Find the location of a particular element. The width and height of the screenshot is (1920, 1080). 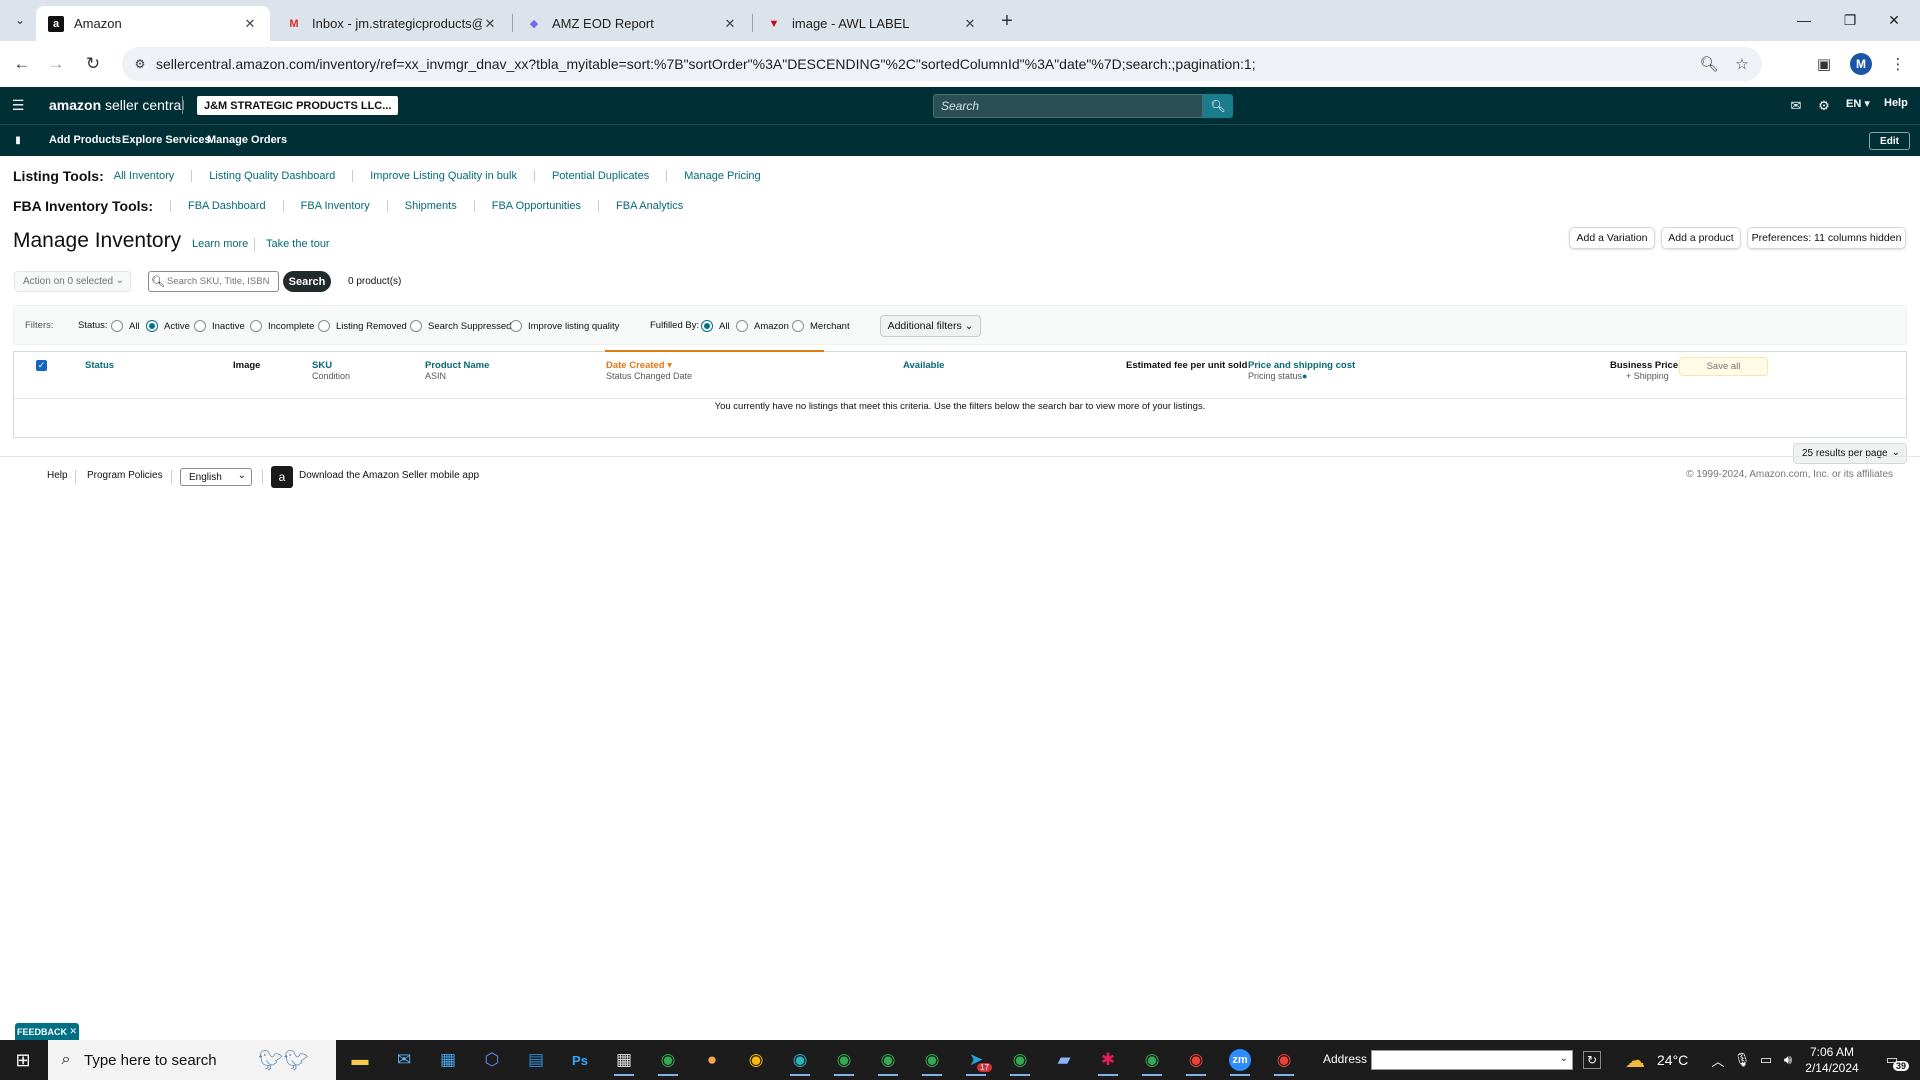

weather-icon: ☁ is located at coordinates (1638, 1060).